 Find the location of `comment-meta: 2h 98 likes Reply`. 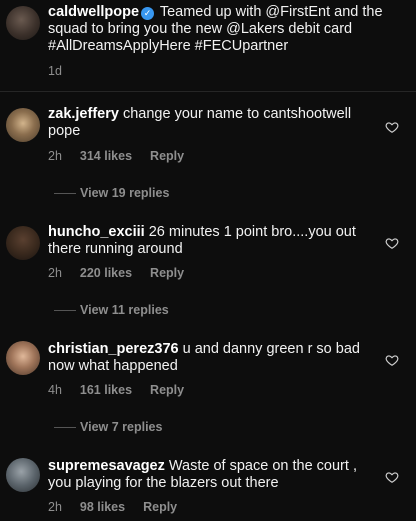

comment-meta: 2h 98 likes Reply is located at coordinates (112, 507).